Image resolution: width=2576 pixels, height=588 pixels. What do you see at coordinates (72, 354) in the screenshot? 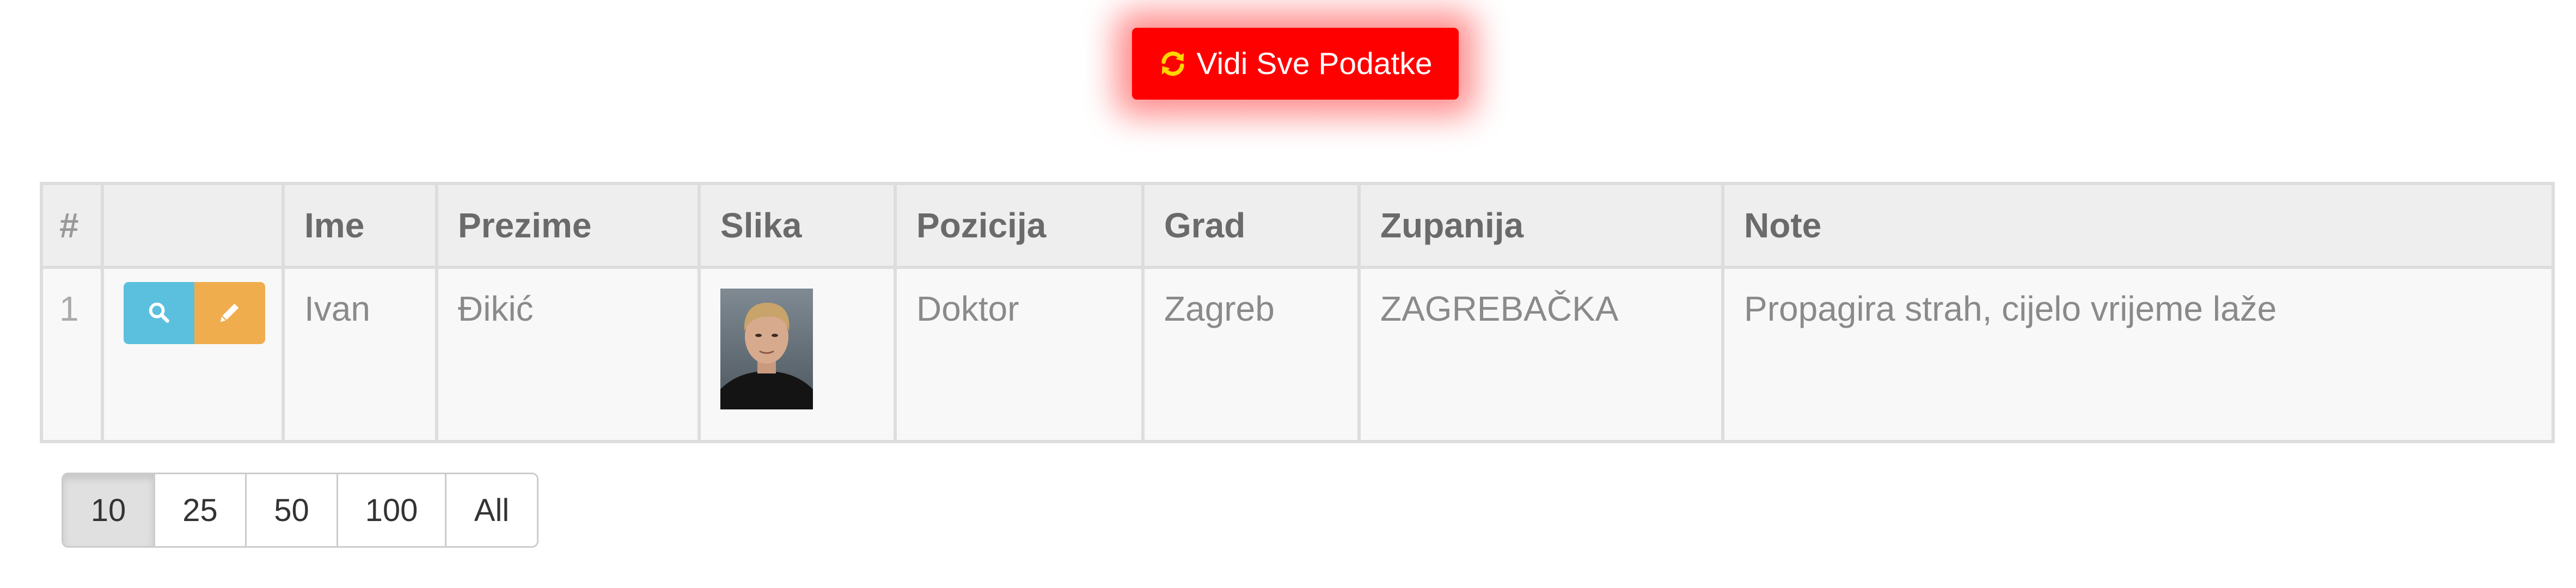
I see `row-index: 1` at bounding box center [72, 354].